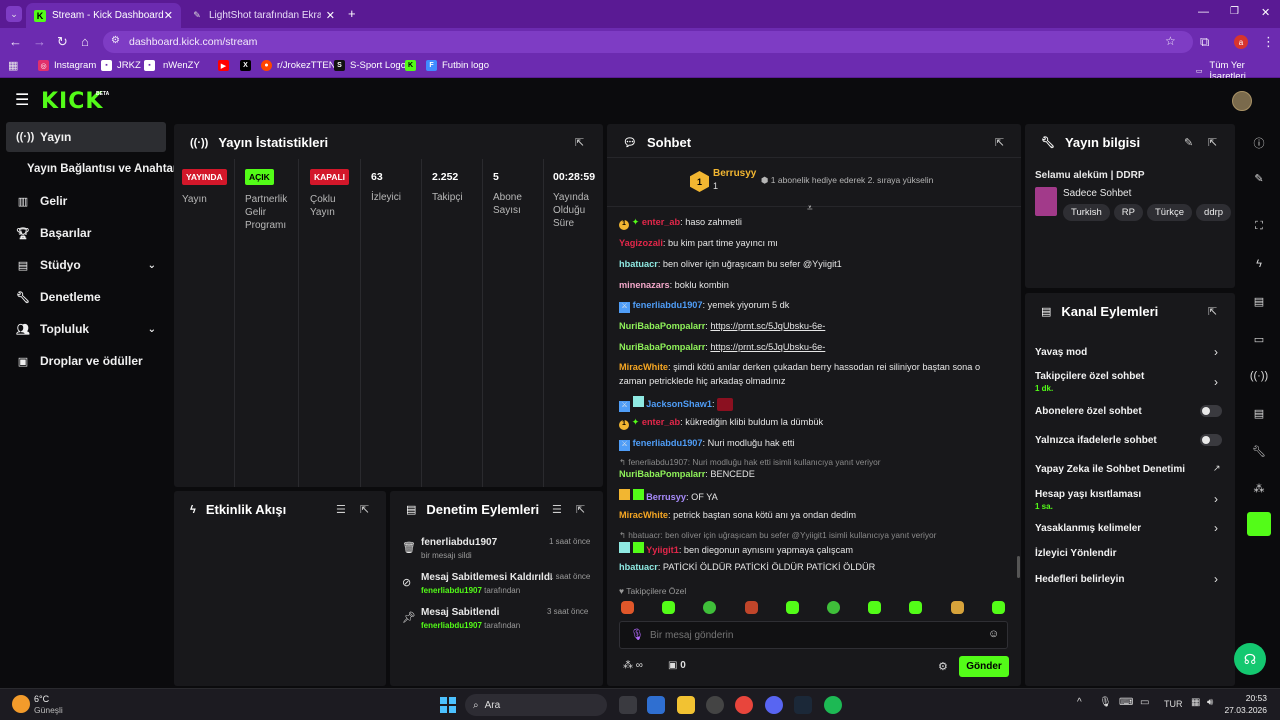 The width and height of the screenshot is (1280, 720). Describe the element at coordinates (1170, 212) in the screenshot. I see `tag: Türkçe` at that location.